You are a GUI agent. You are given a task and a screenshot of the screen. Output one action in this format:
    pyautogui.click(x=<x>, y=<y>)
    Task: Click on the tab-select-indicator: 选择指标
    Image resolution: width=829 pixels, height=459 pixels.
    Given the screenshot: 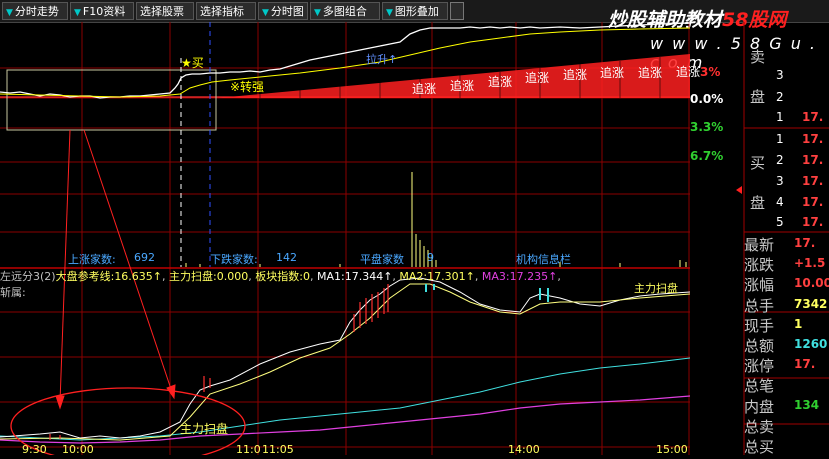 What is the action you would take?
    pyautogui.click(x=226, y=11)
    